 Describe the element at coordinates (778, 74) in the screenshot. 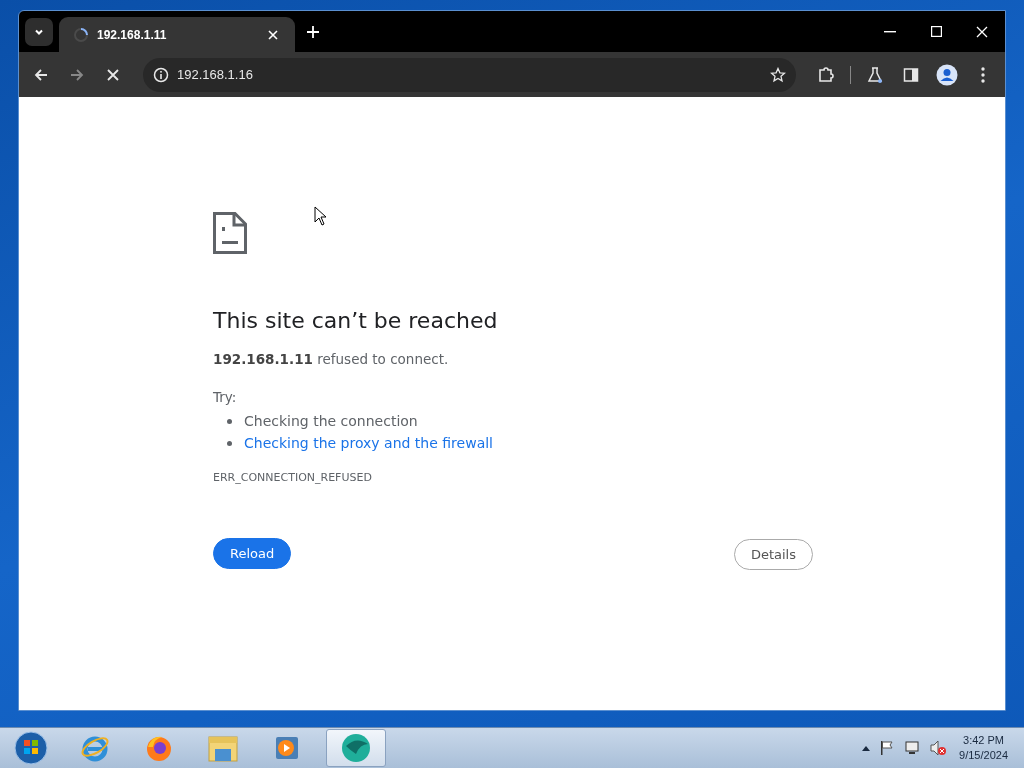

I see `star-icon` at that location.